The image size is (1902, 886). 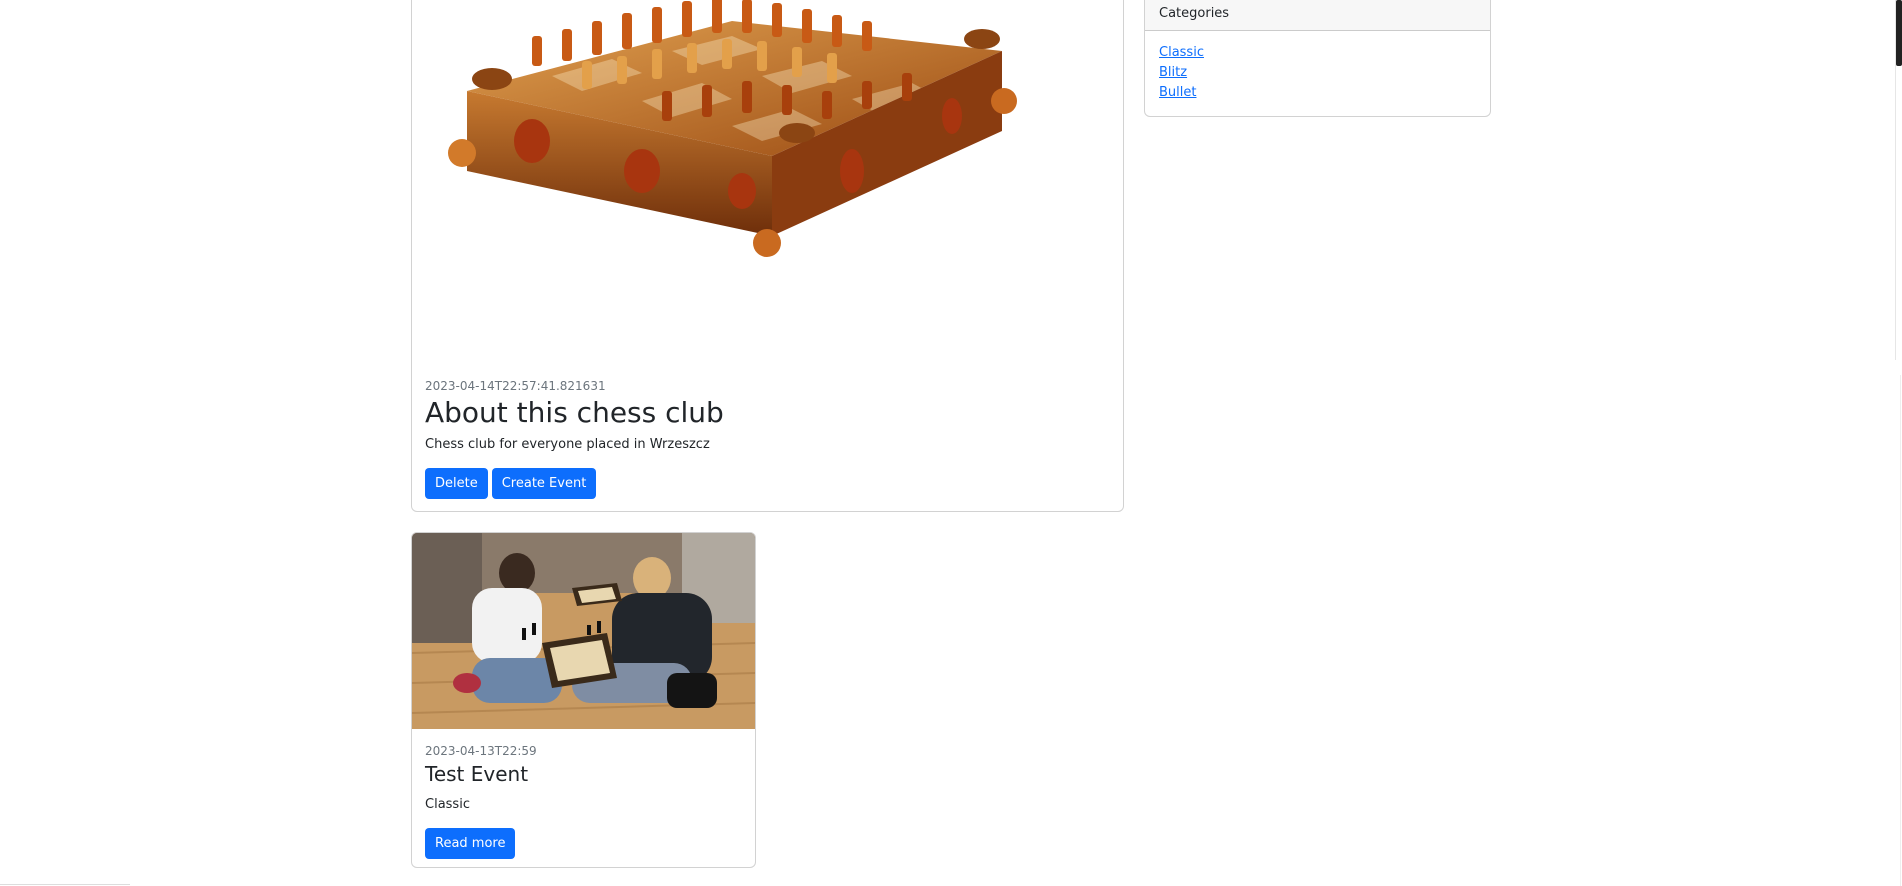 What do you see at coordinates (1173, 72) in the screenshot?
I see `category-link-blitz: Blitz` at bounding box center [1173, 72].